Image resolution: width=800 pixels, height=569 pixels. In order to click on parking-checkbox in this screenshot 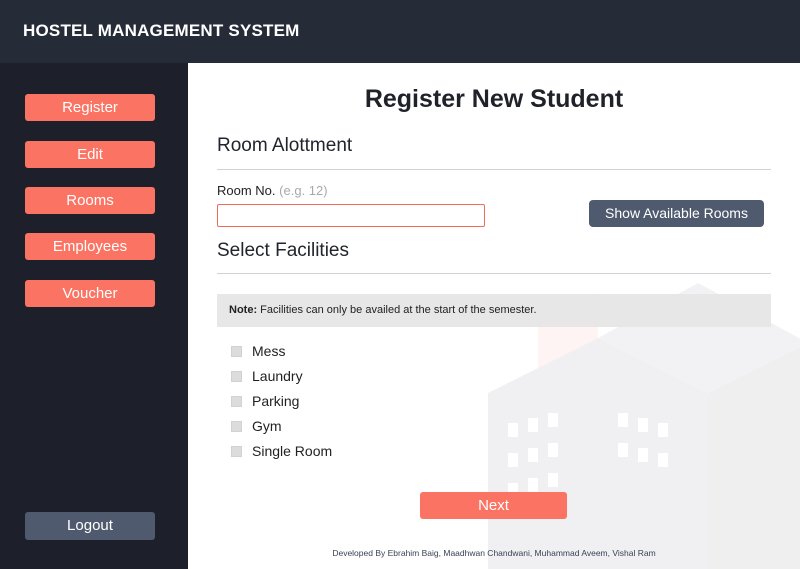, I will do `click(236, 401)`.